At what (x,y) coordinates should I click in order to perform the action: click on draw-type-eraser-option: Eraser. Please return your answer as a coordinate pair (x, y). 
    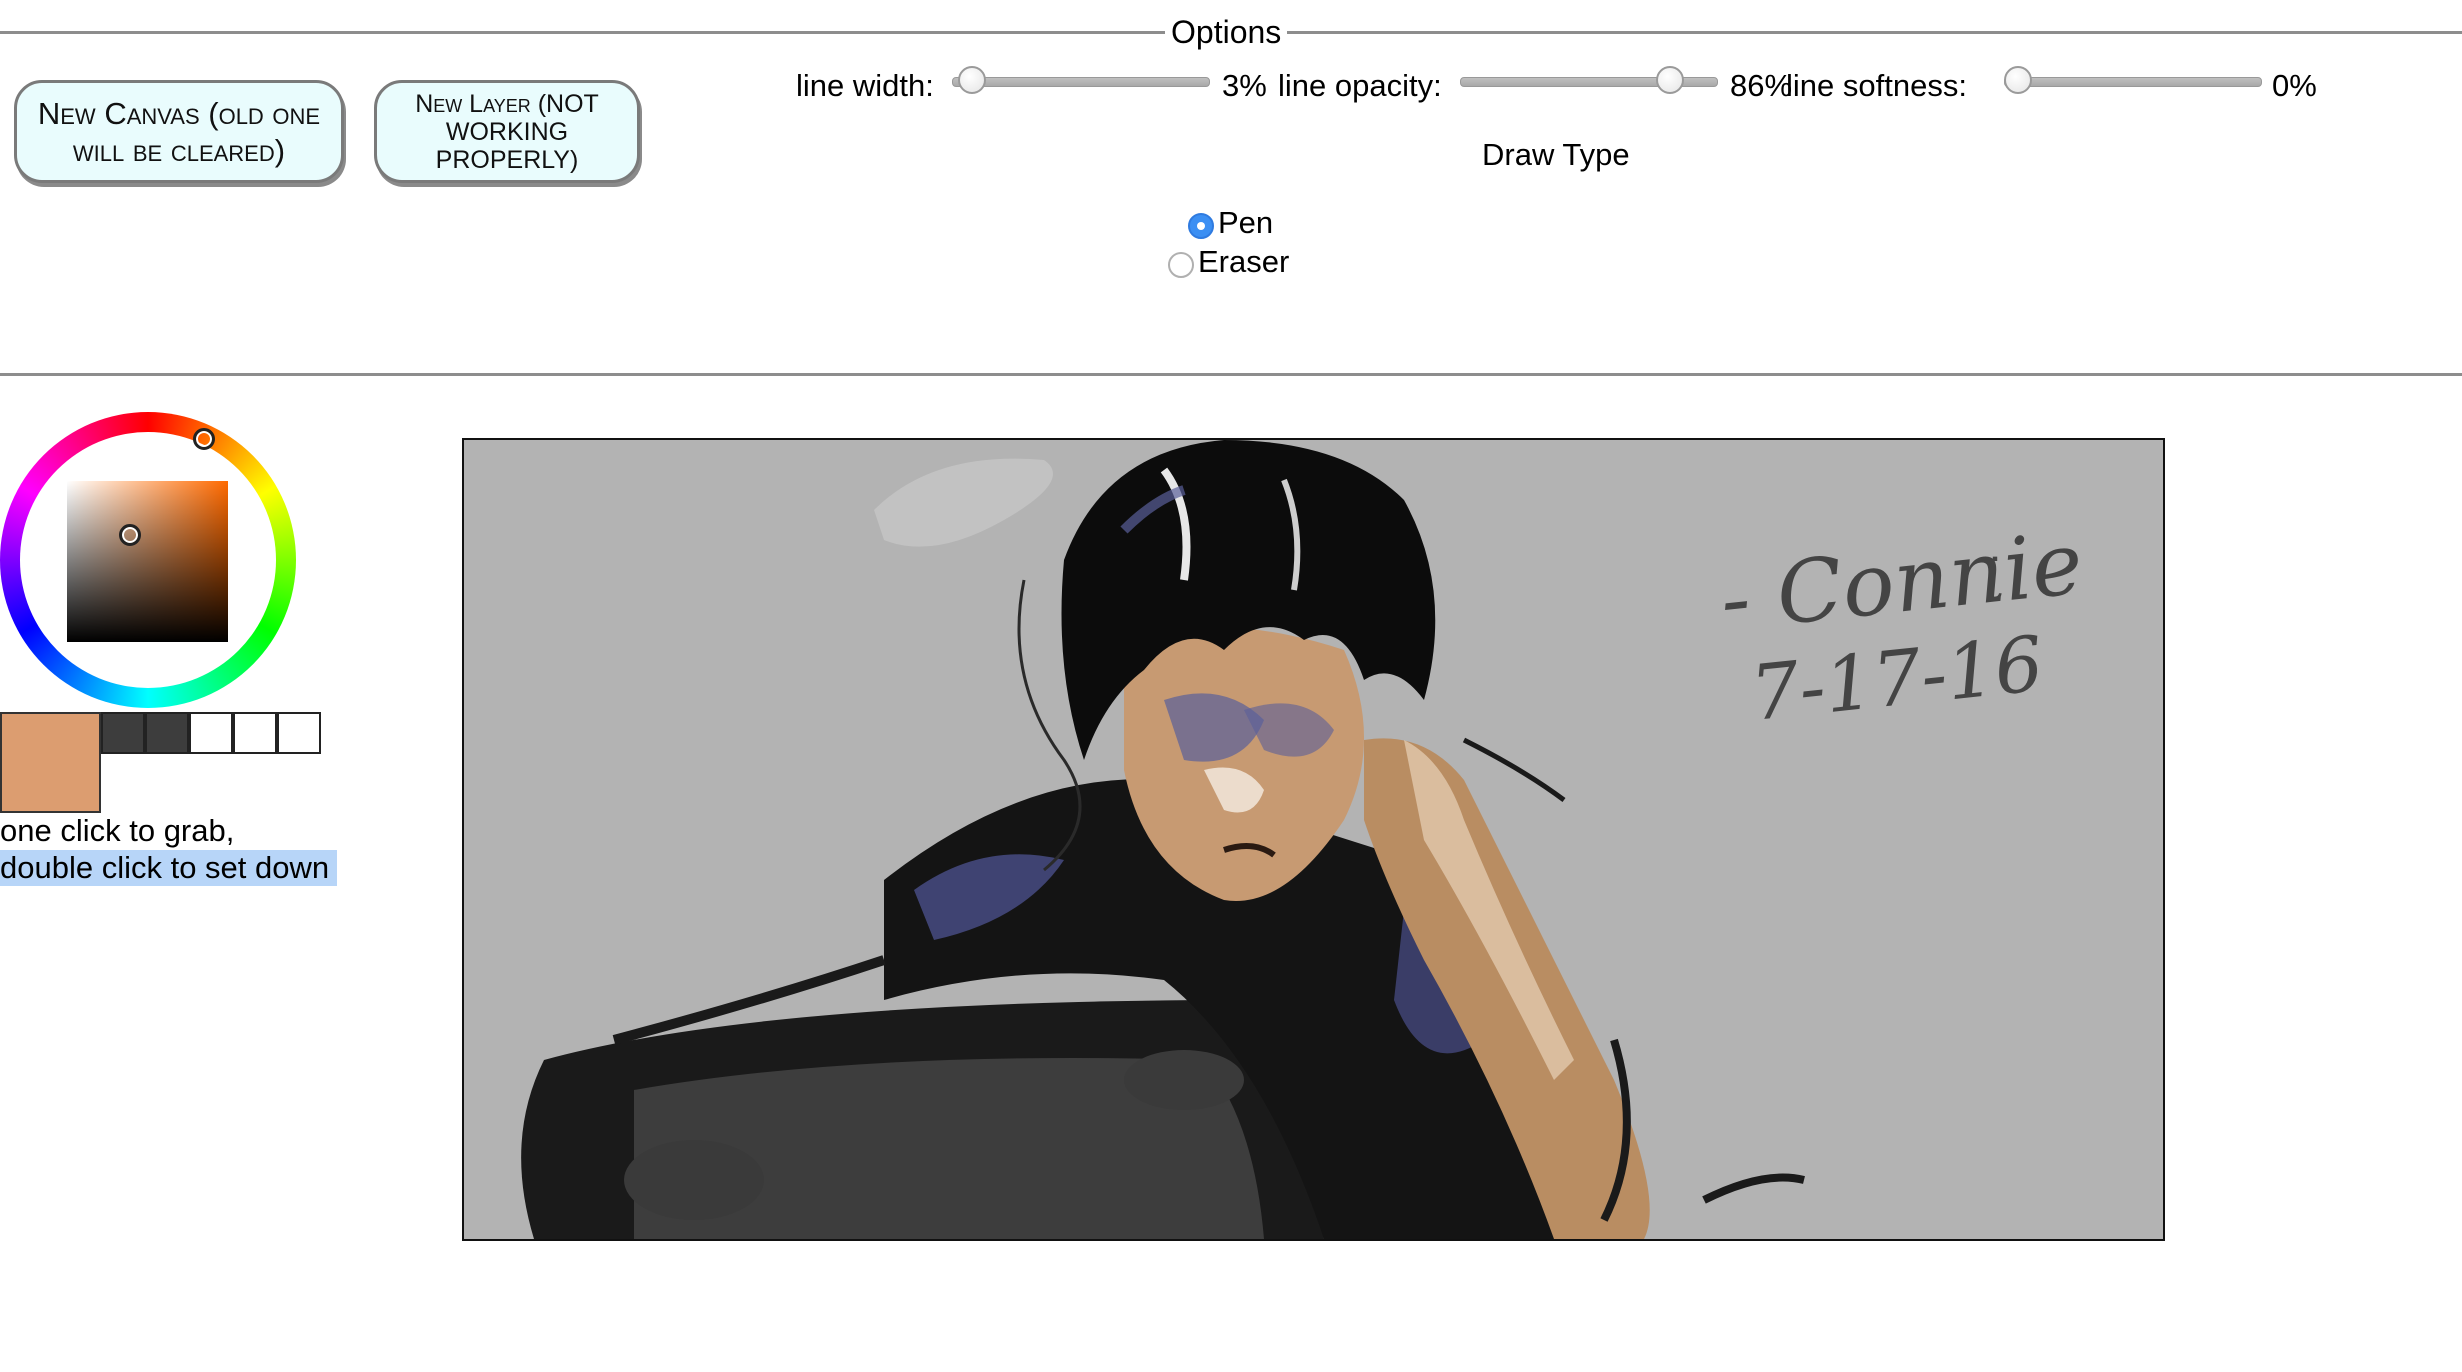
    Looking at the image, I should click on (1228, 262).